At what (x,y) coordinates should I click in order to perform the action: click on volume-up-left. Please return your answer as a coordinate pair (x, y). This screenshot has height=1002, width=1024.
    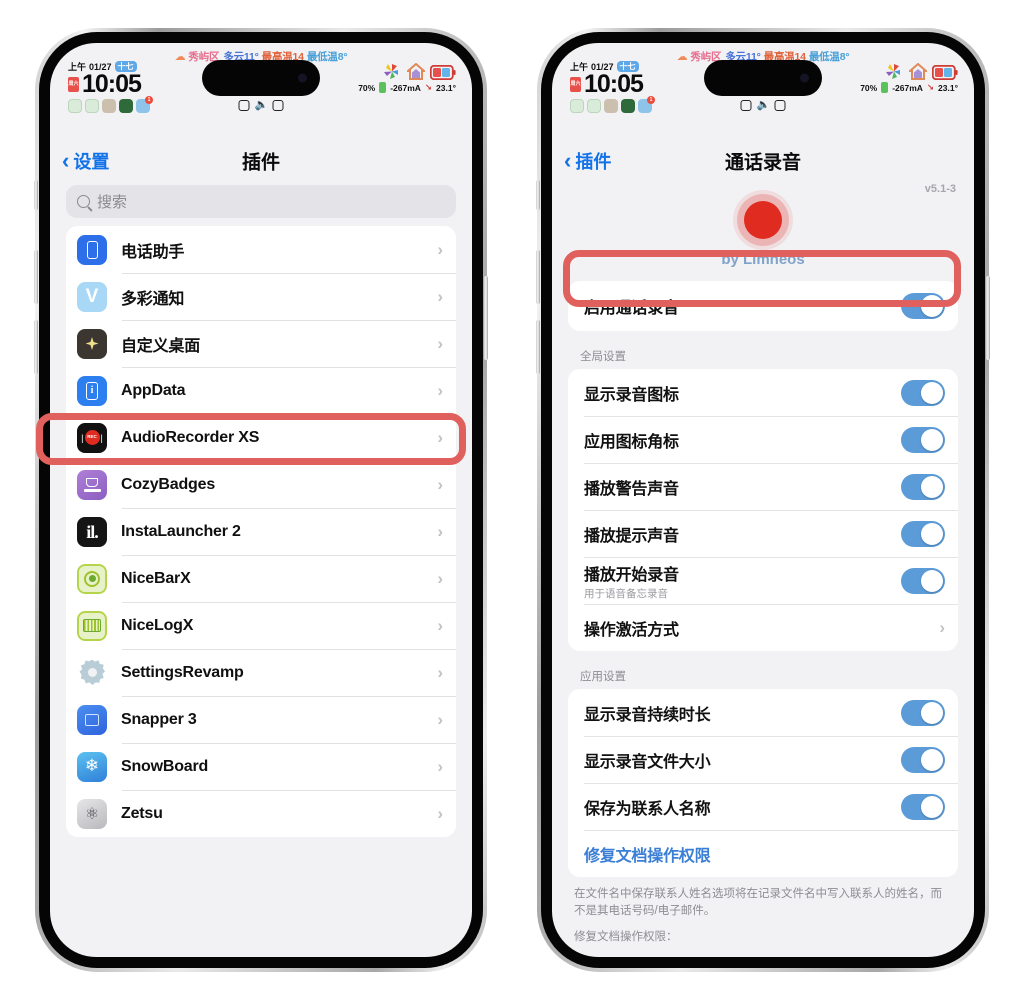
    Looking at the image, I should click on (36, 277).